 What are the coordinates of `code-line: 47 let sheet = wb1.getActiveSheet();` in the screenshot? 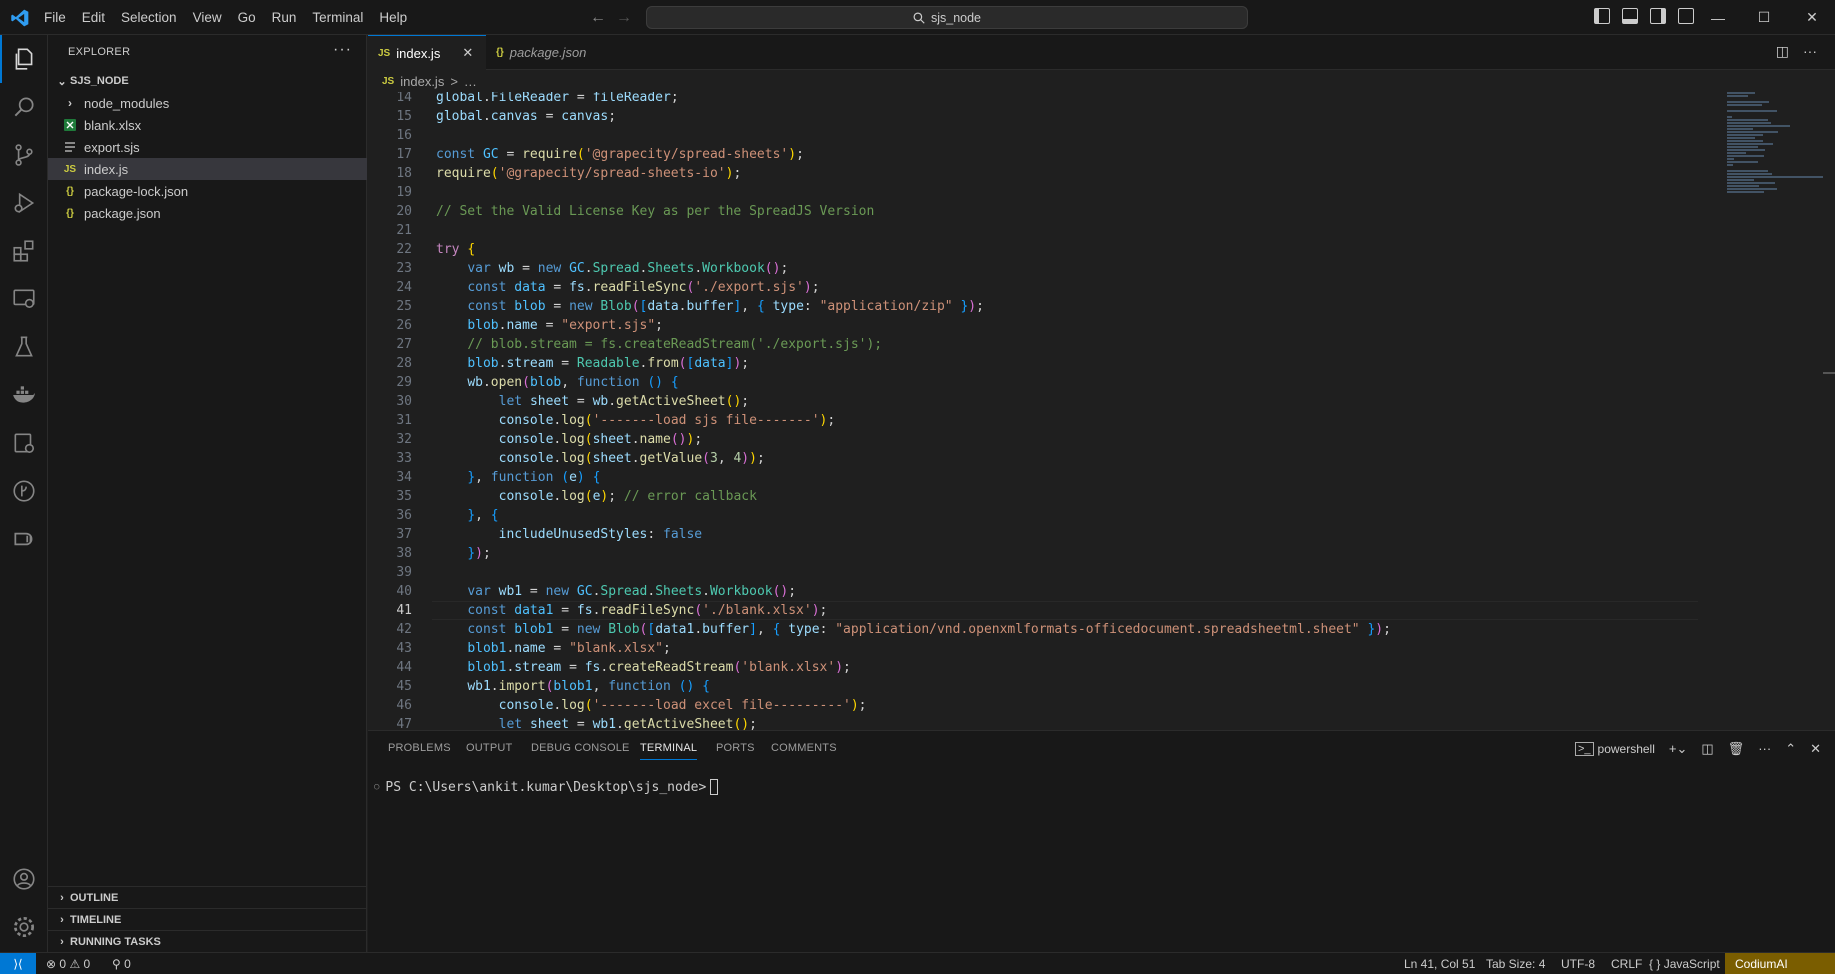 It's located at (1033, 722).